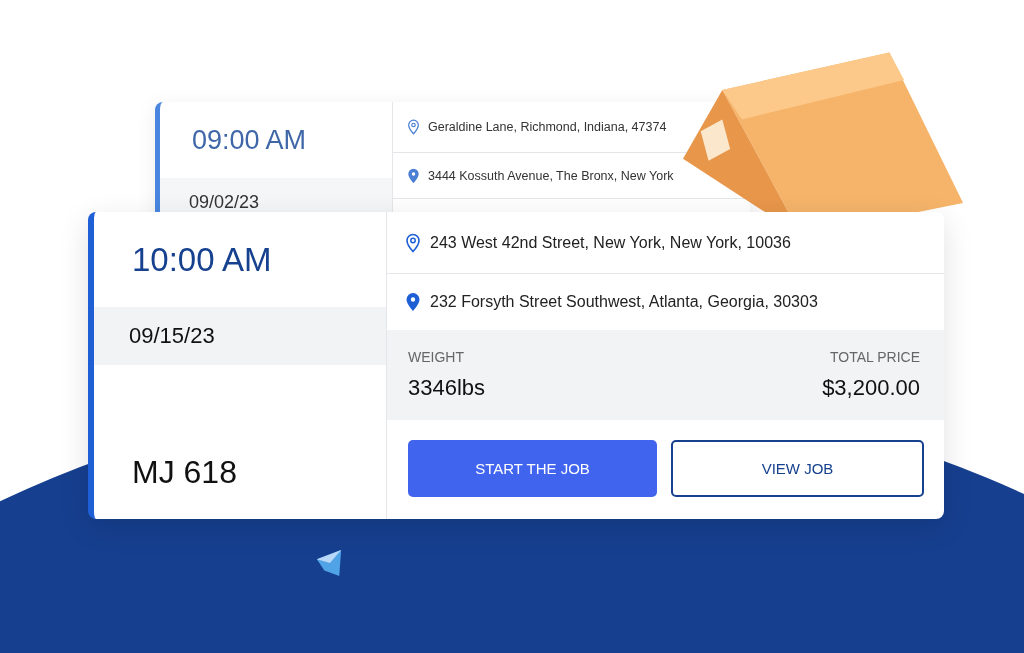 The width and height of the screenshot is (1024, 653). Describe the element at coordinates (224, 202) in the screenshot. I see `job-date: 09/02/23` at that location.